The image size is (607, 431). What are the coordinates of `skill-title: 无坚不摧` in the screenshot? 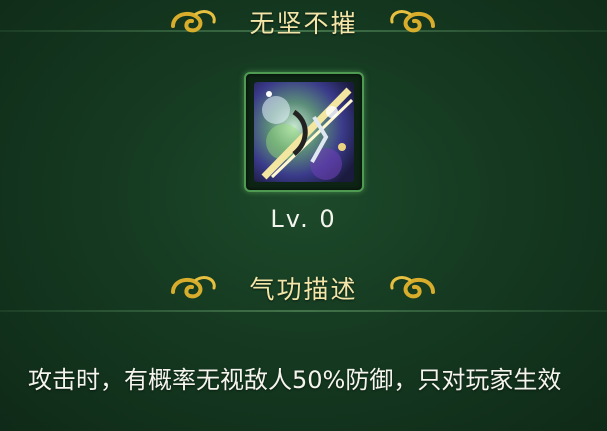 It's located at (303, 23).